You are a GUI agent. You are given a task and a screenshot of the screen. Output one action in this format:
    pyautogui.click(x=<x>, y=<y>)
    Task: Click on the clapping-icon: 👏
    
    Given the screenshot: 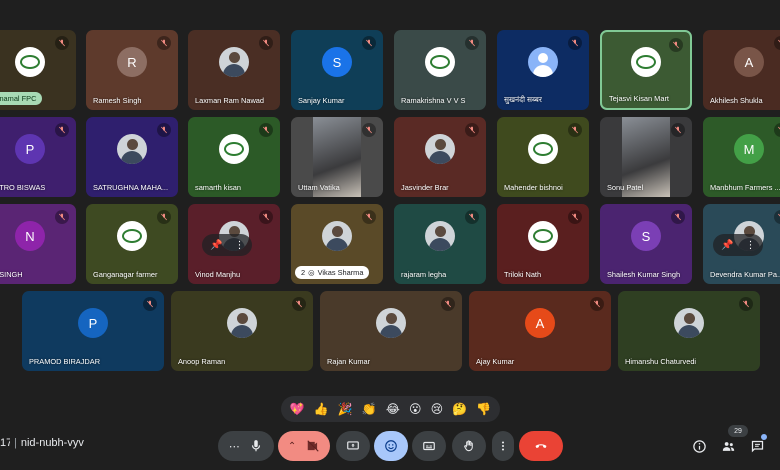 What is the action you would take?
    pyautogui.click(x=369, y=409)
    